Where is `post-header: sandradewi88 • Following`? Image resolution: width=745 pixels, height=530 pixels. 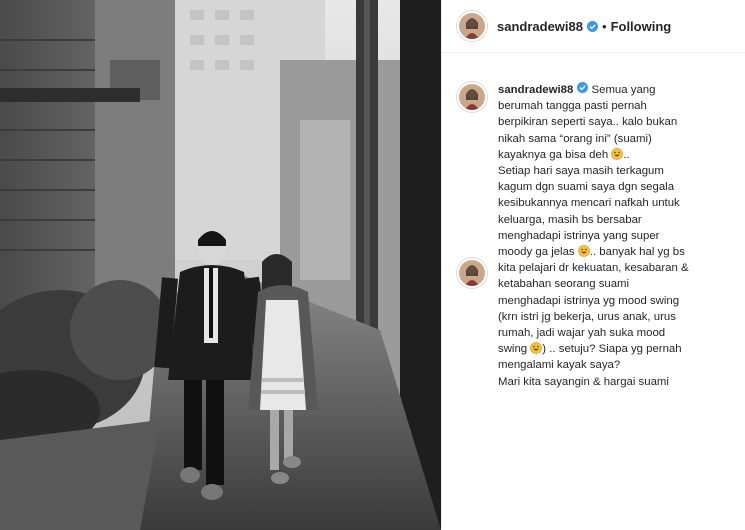
post-header: sandradewi88 • Following is located at coordinates (593, 26).